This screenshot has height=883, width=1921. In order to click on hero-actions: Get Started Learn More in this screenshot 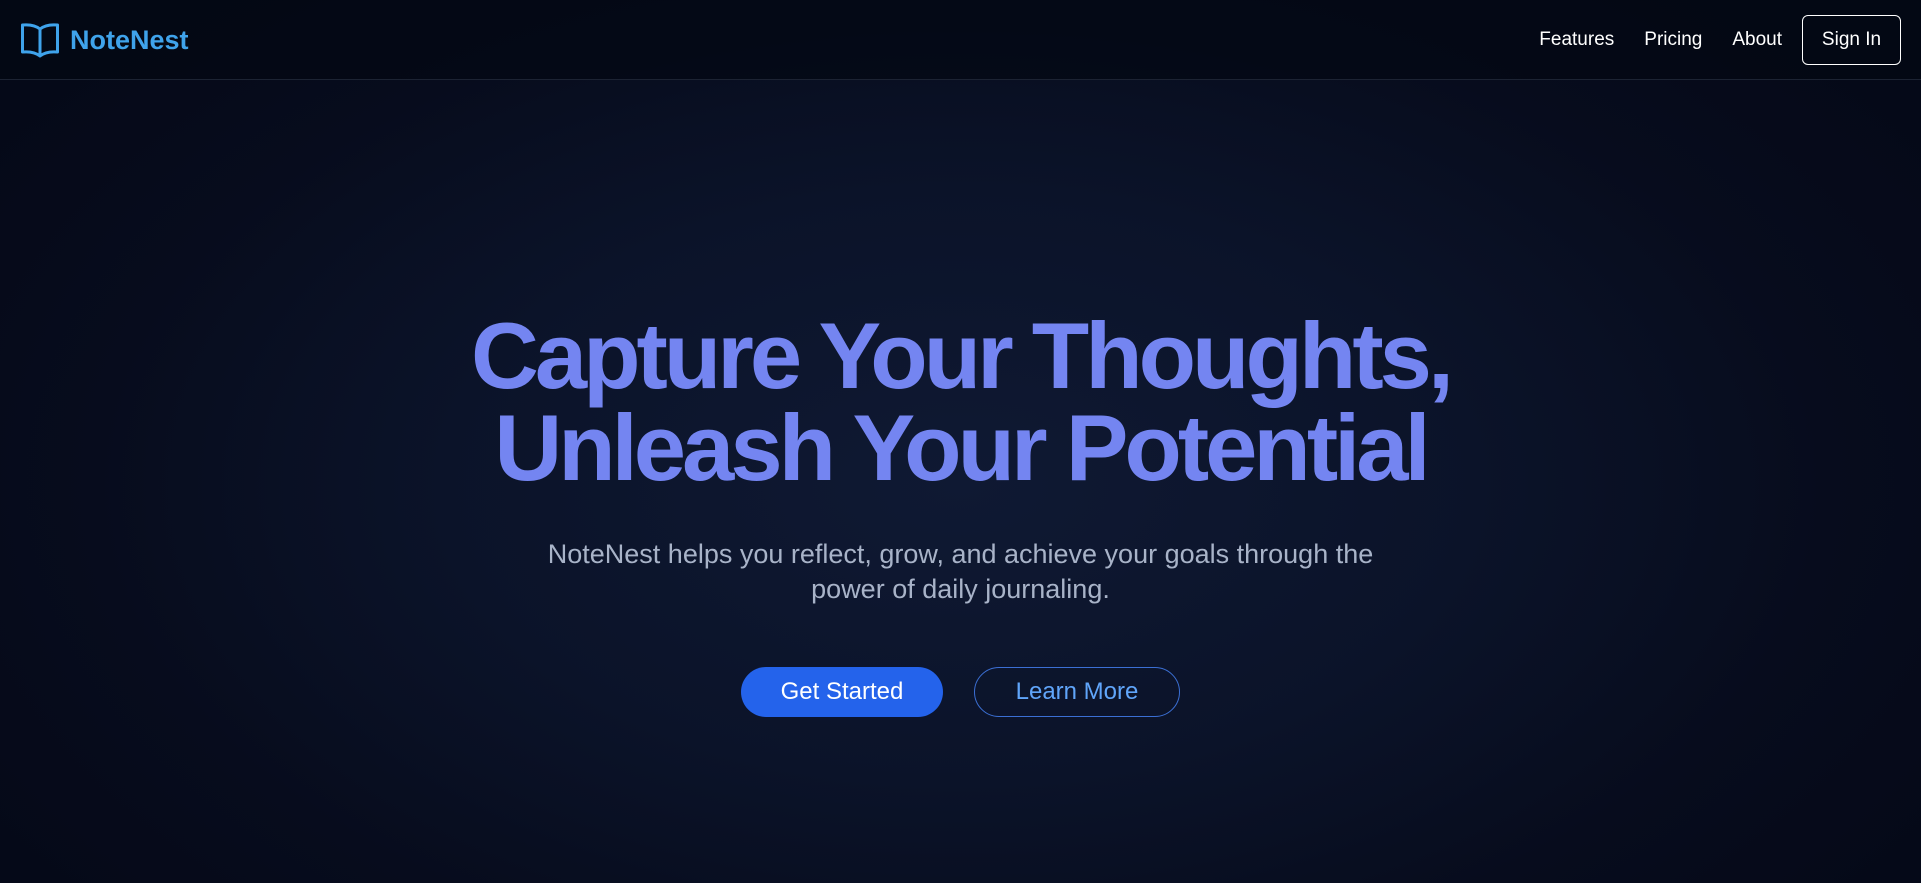, I will do `click(960, 692)`.